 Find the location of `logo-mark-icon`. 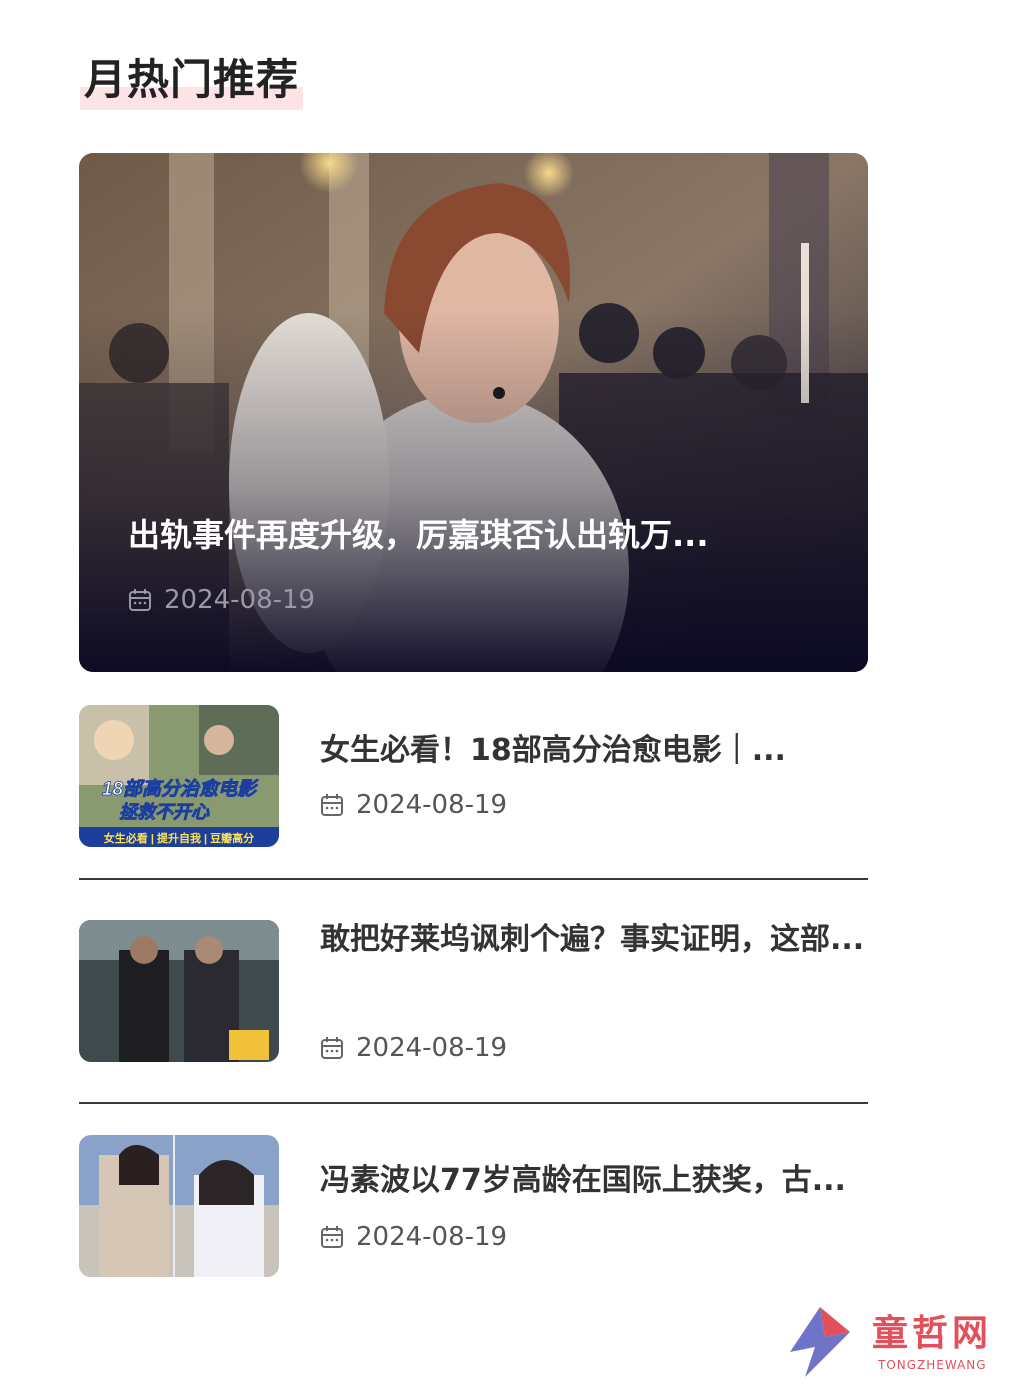

logo-mark-icon is located at coordinates (820, 1342).